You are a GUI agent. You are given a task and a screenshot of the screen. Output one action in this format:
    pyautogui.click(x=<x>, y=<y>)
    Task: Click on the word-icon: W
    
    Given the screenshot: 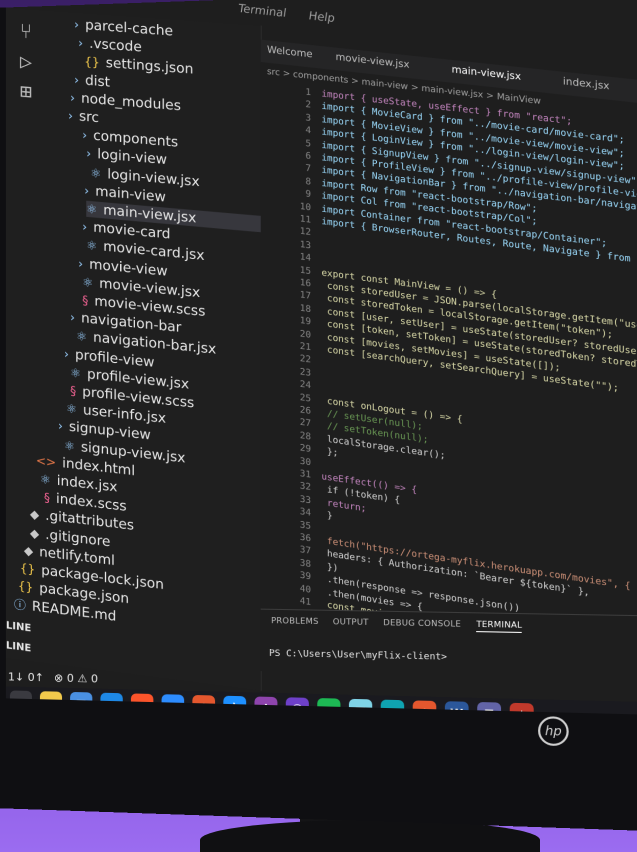 What is the action you would take?
    pyautogui.click(x=456, y=708)
    